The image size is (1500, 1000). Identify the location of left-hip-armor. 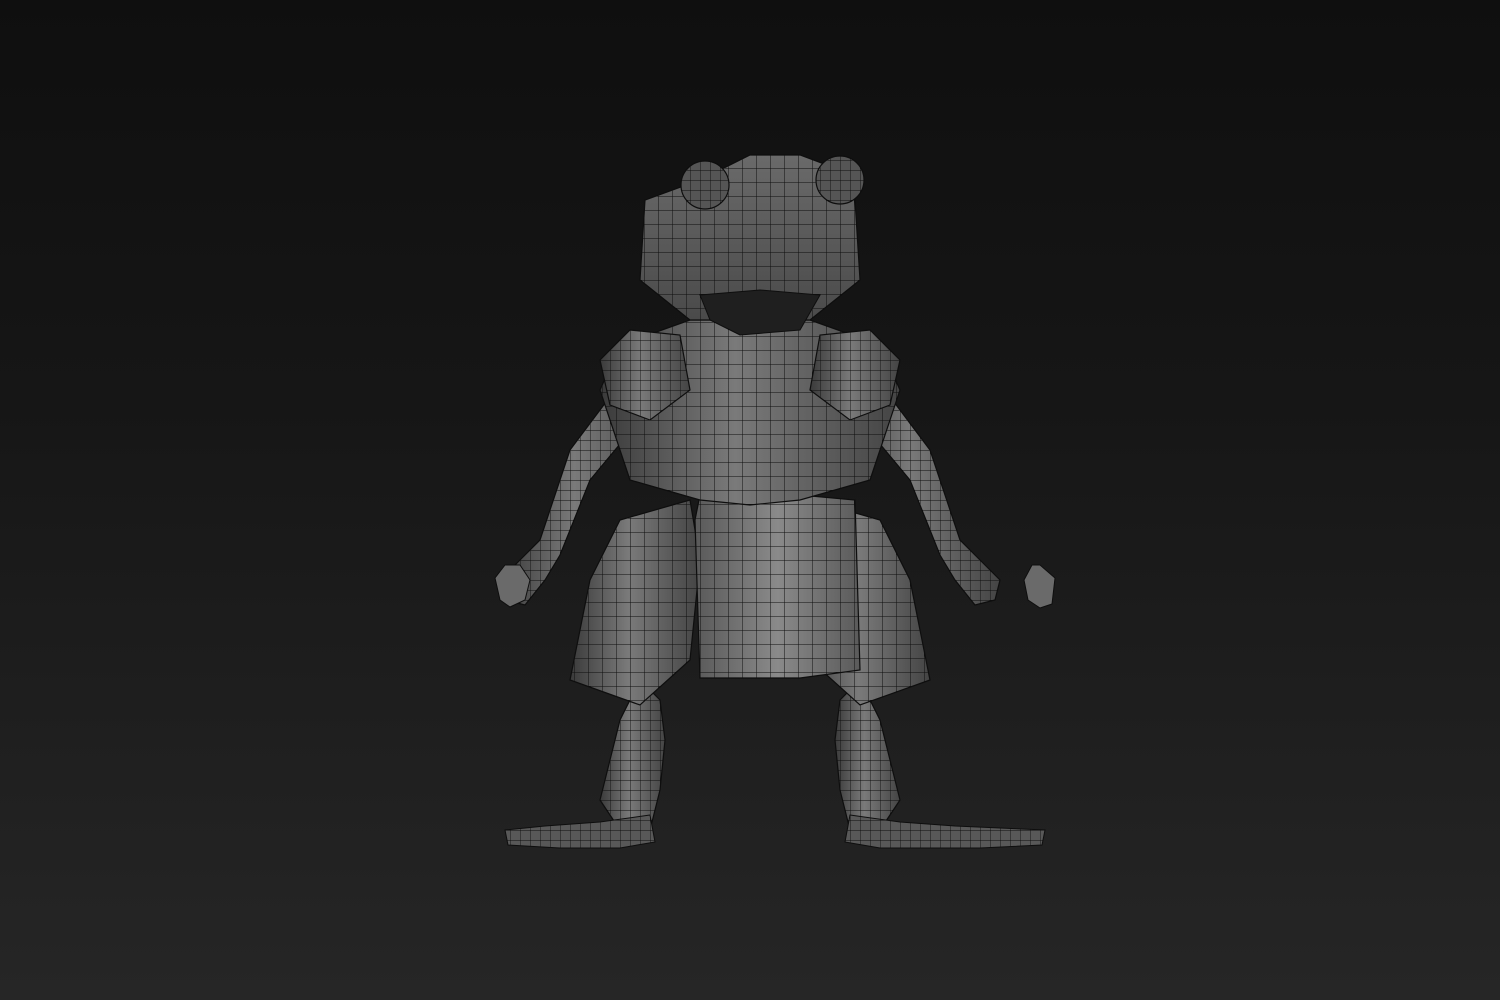
(635, 602).